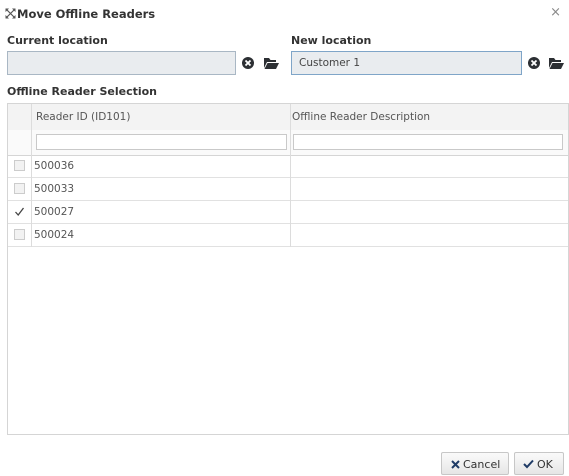 The image size is (569, 476). Describe the element at coordinates (361, 117) in the screenshot. I see `column-header-description: Offline Reader Description` at that location.